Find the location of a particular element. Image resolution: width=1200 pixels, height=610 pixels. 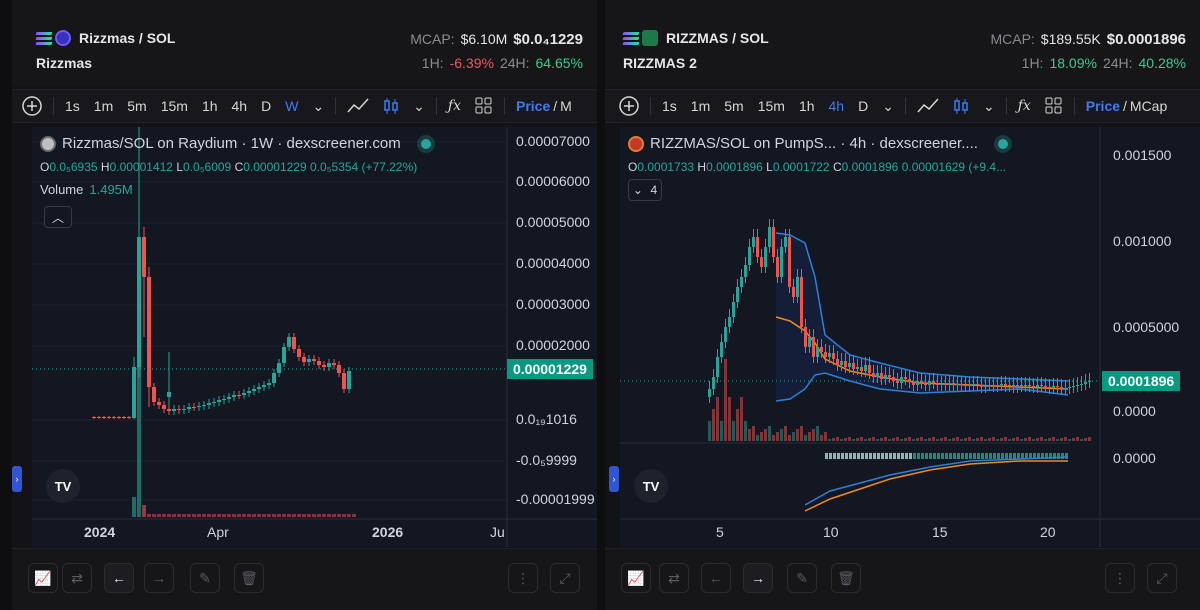

volume-label: Volume is located at coordinates (62, 189).